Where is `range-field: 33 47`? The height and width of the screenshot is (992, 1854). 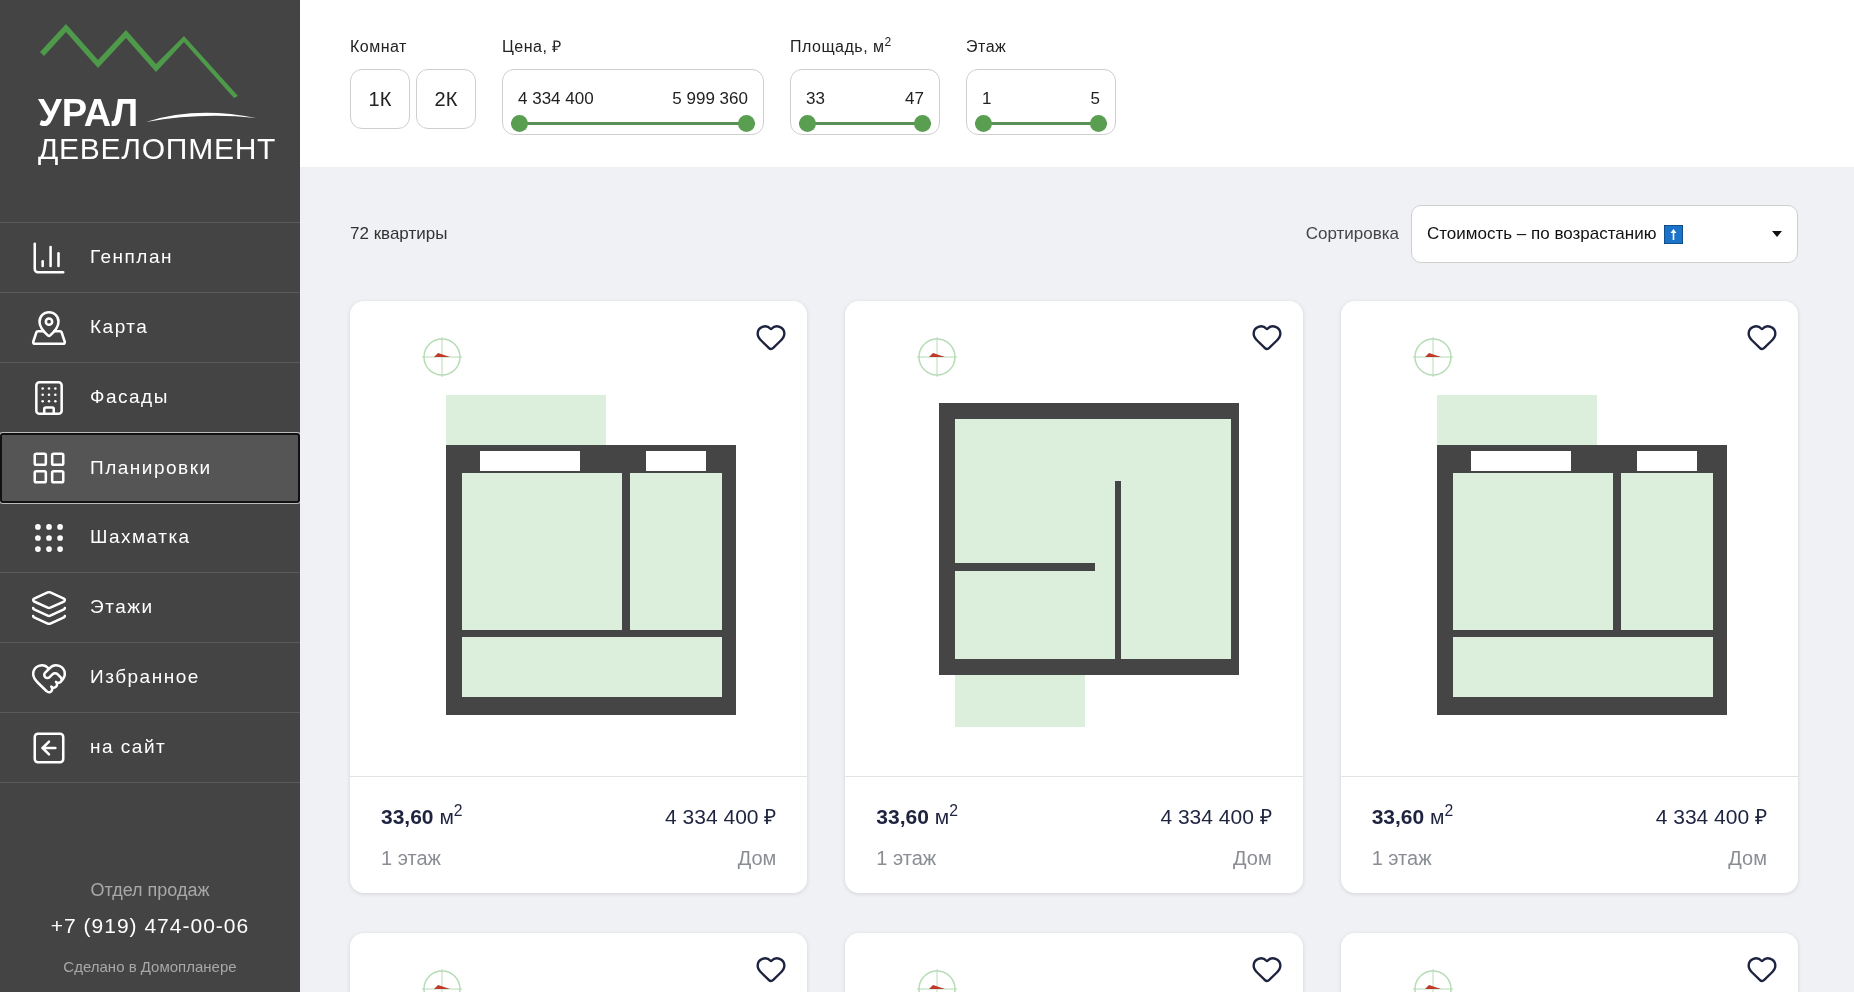
range-field: 33 47 is located at coordinates (865, 102).